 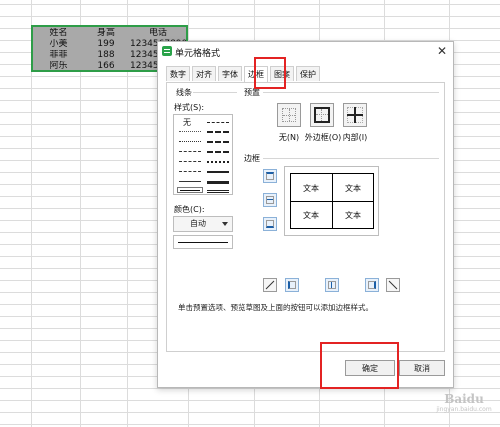 What do you see at coordinates (189, 209) in the screenshot?
I see `color-label: 颜色(C):` at bounding box center [189, 209].